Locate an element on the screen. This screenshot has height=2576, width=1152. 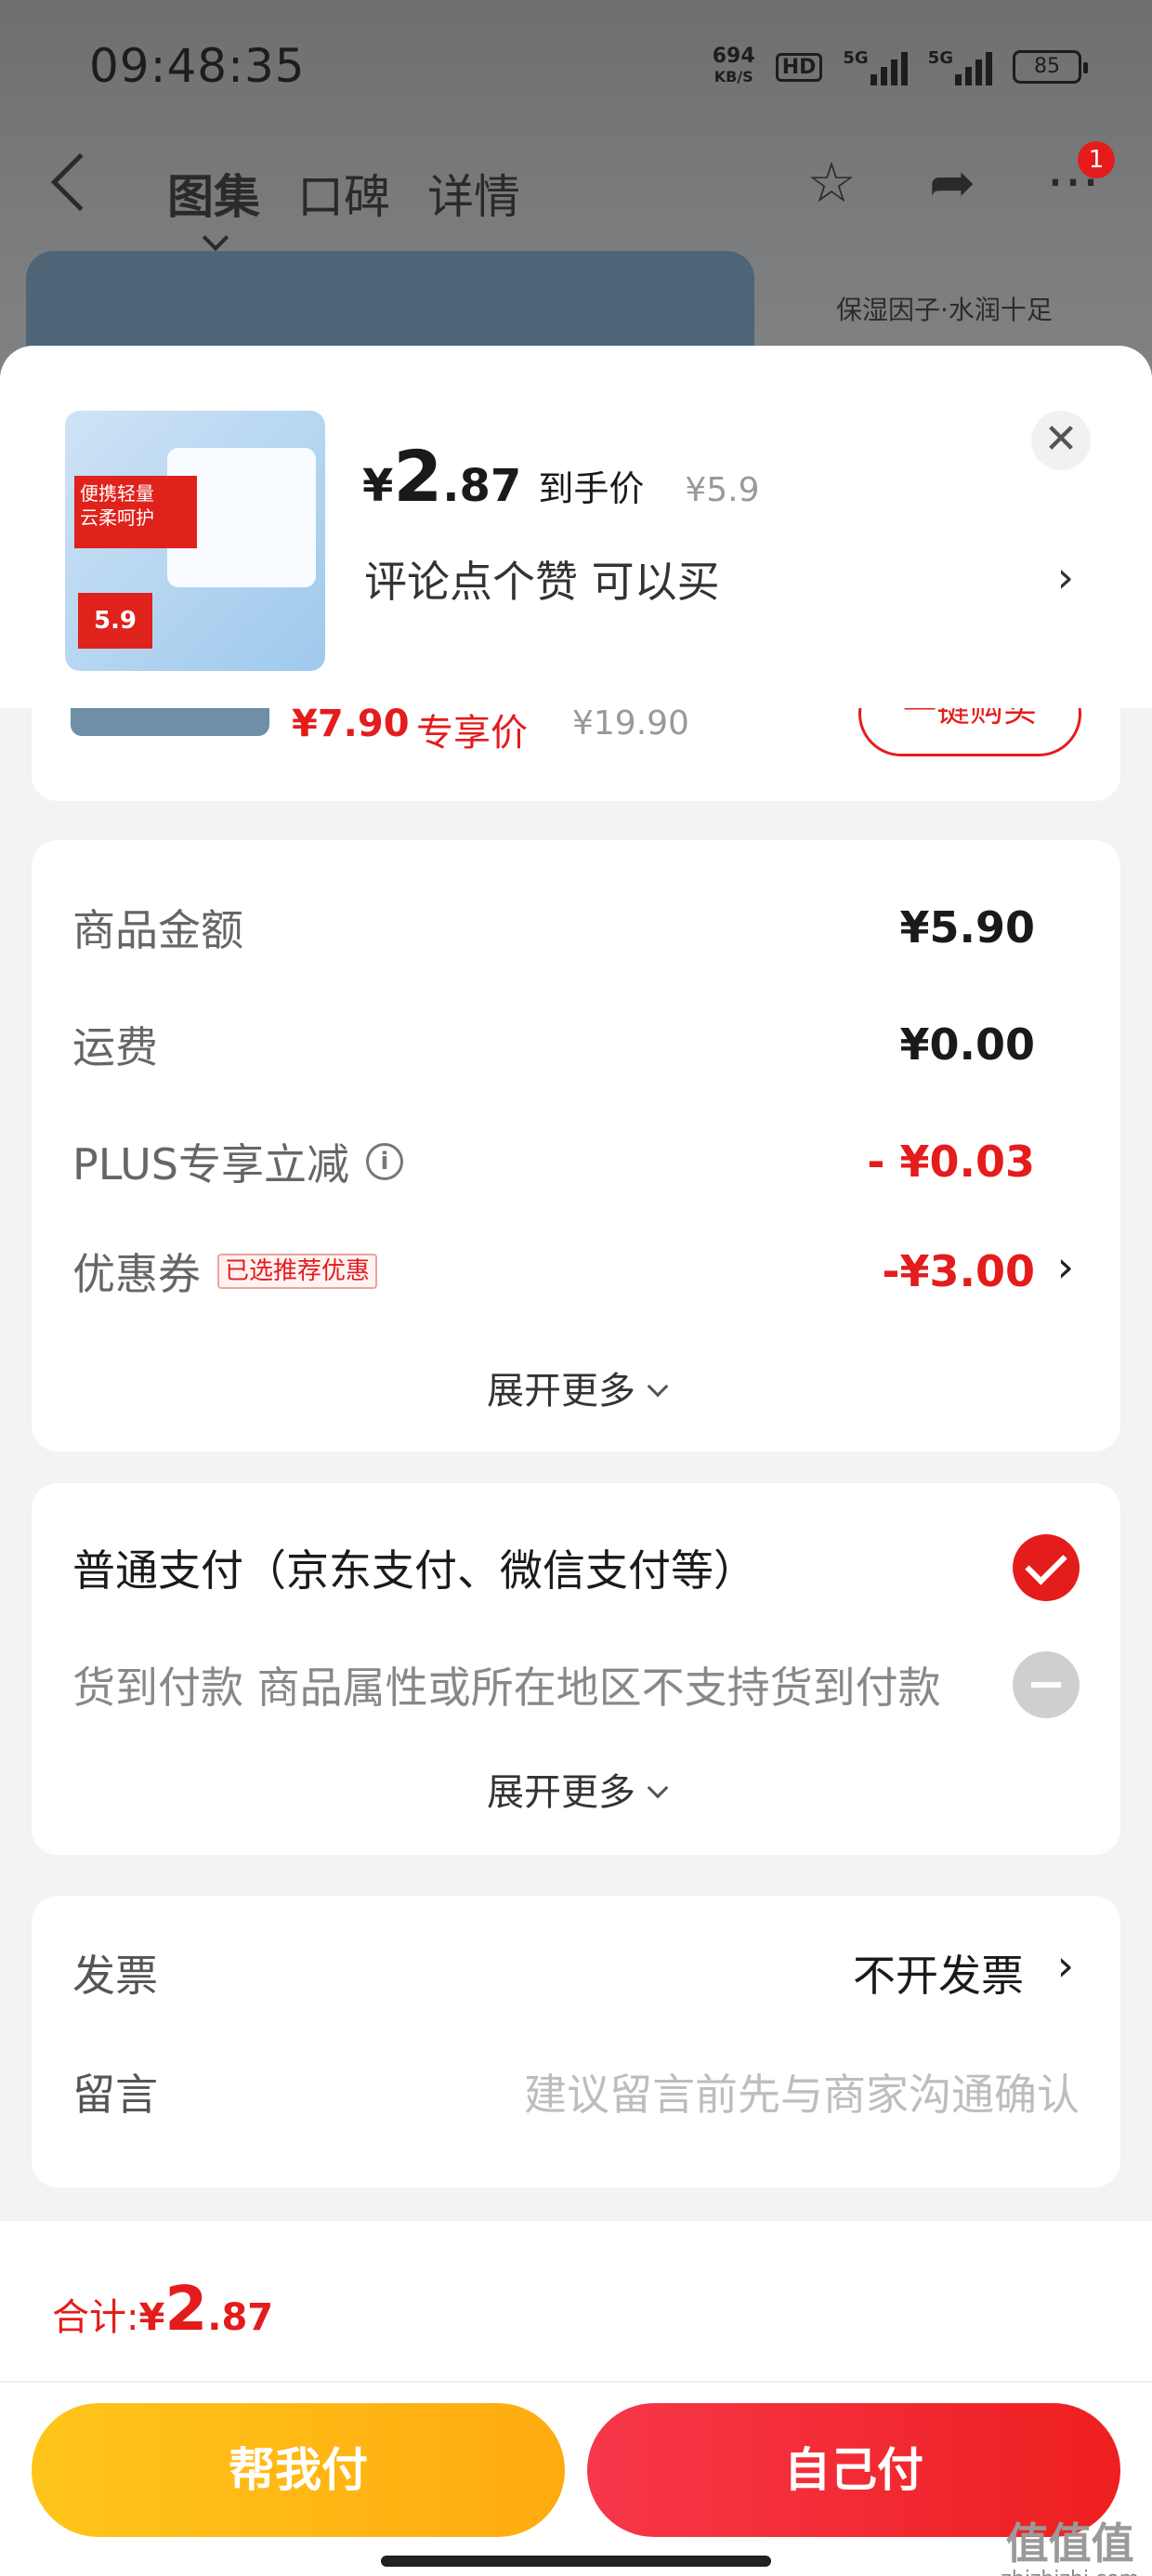
payment-option-cod: 货到付款 商品属性或所在地区不支持货到付款 is located at coordinates (576, 1685).